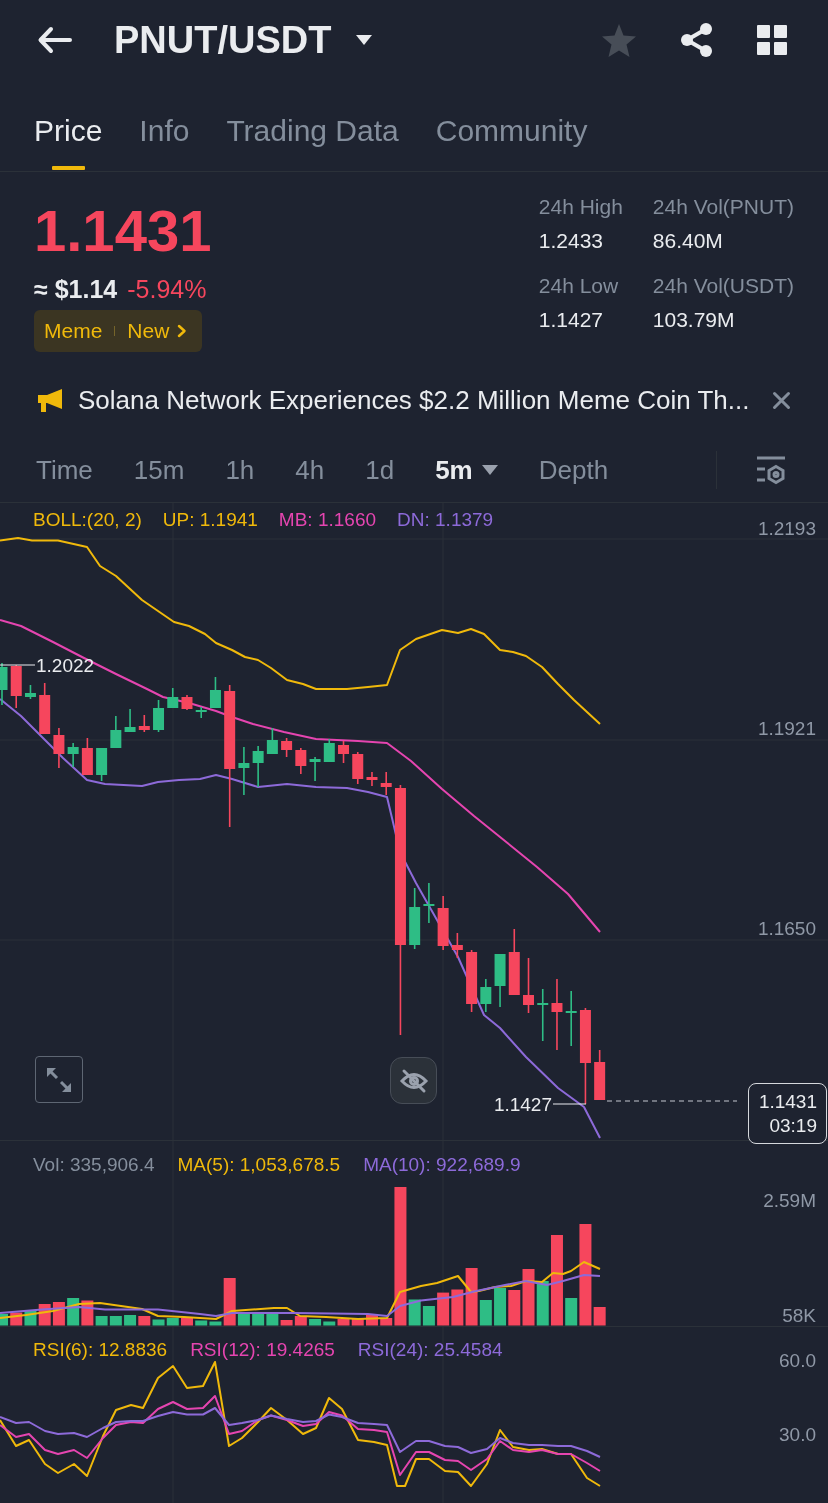  Describe the element at coordinates (68, 142) in the screenshot. I see `tab: Price` at that location.